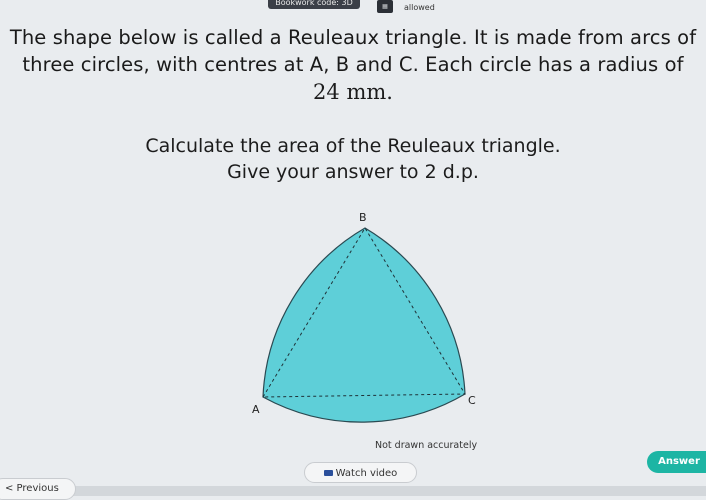  Describe the element at coordinates (364, 325) in the screenshot. I see `reuleaux-shape` at that location.